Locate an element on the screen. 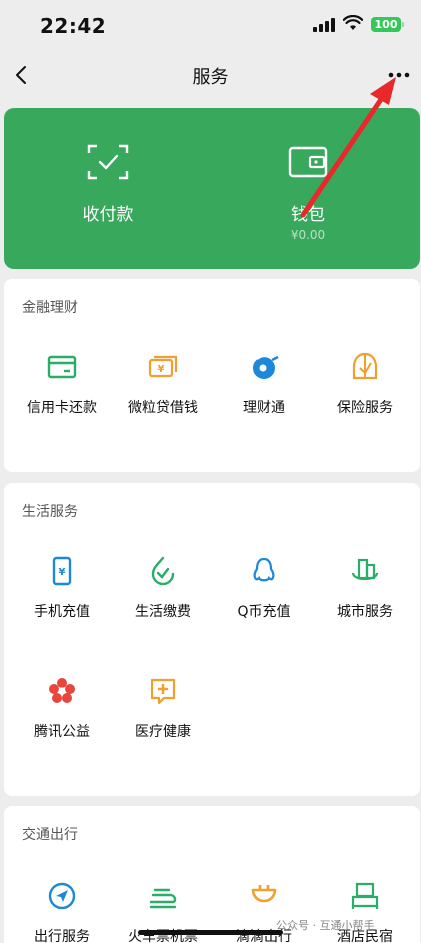  nav-bar: 服务 is located at coordinates (210, 75).